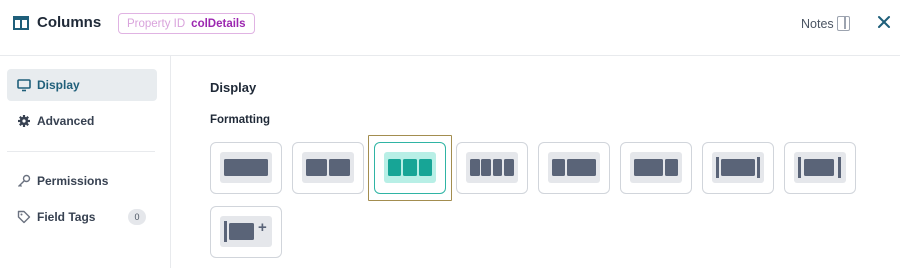 This screenshot has height=268, width=900. What do you see at coordinates (24, 180) in the screenshot?
I see `key-icon` at bounding box center [24, 180].